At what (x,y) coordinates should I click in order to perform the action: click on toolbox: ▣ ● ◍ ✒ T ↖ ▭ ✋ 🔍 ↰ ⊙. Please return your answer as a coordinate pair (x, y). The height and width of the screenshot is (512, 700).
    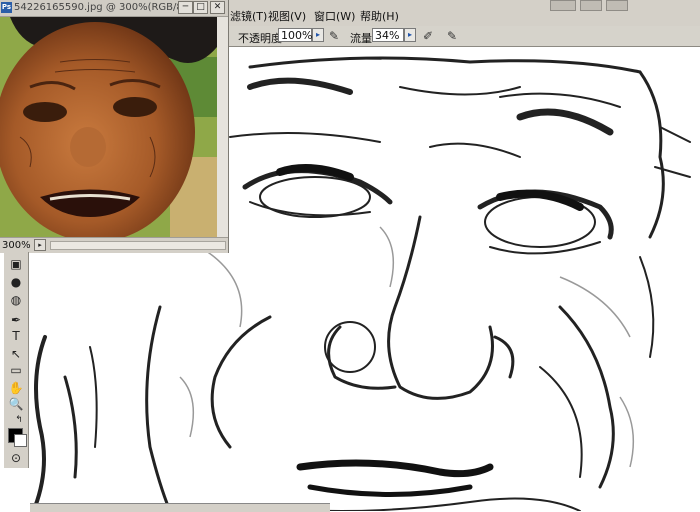
    Looking at the image, I should click on (16, 360).